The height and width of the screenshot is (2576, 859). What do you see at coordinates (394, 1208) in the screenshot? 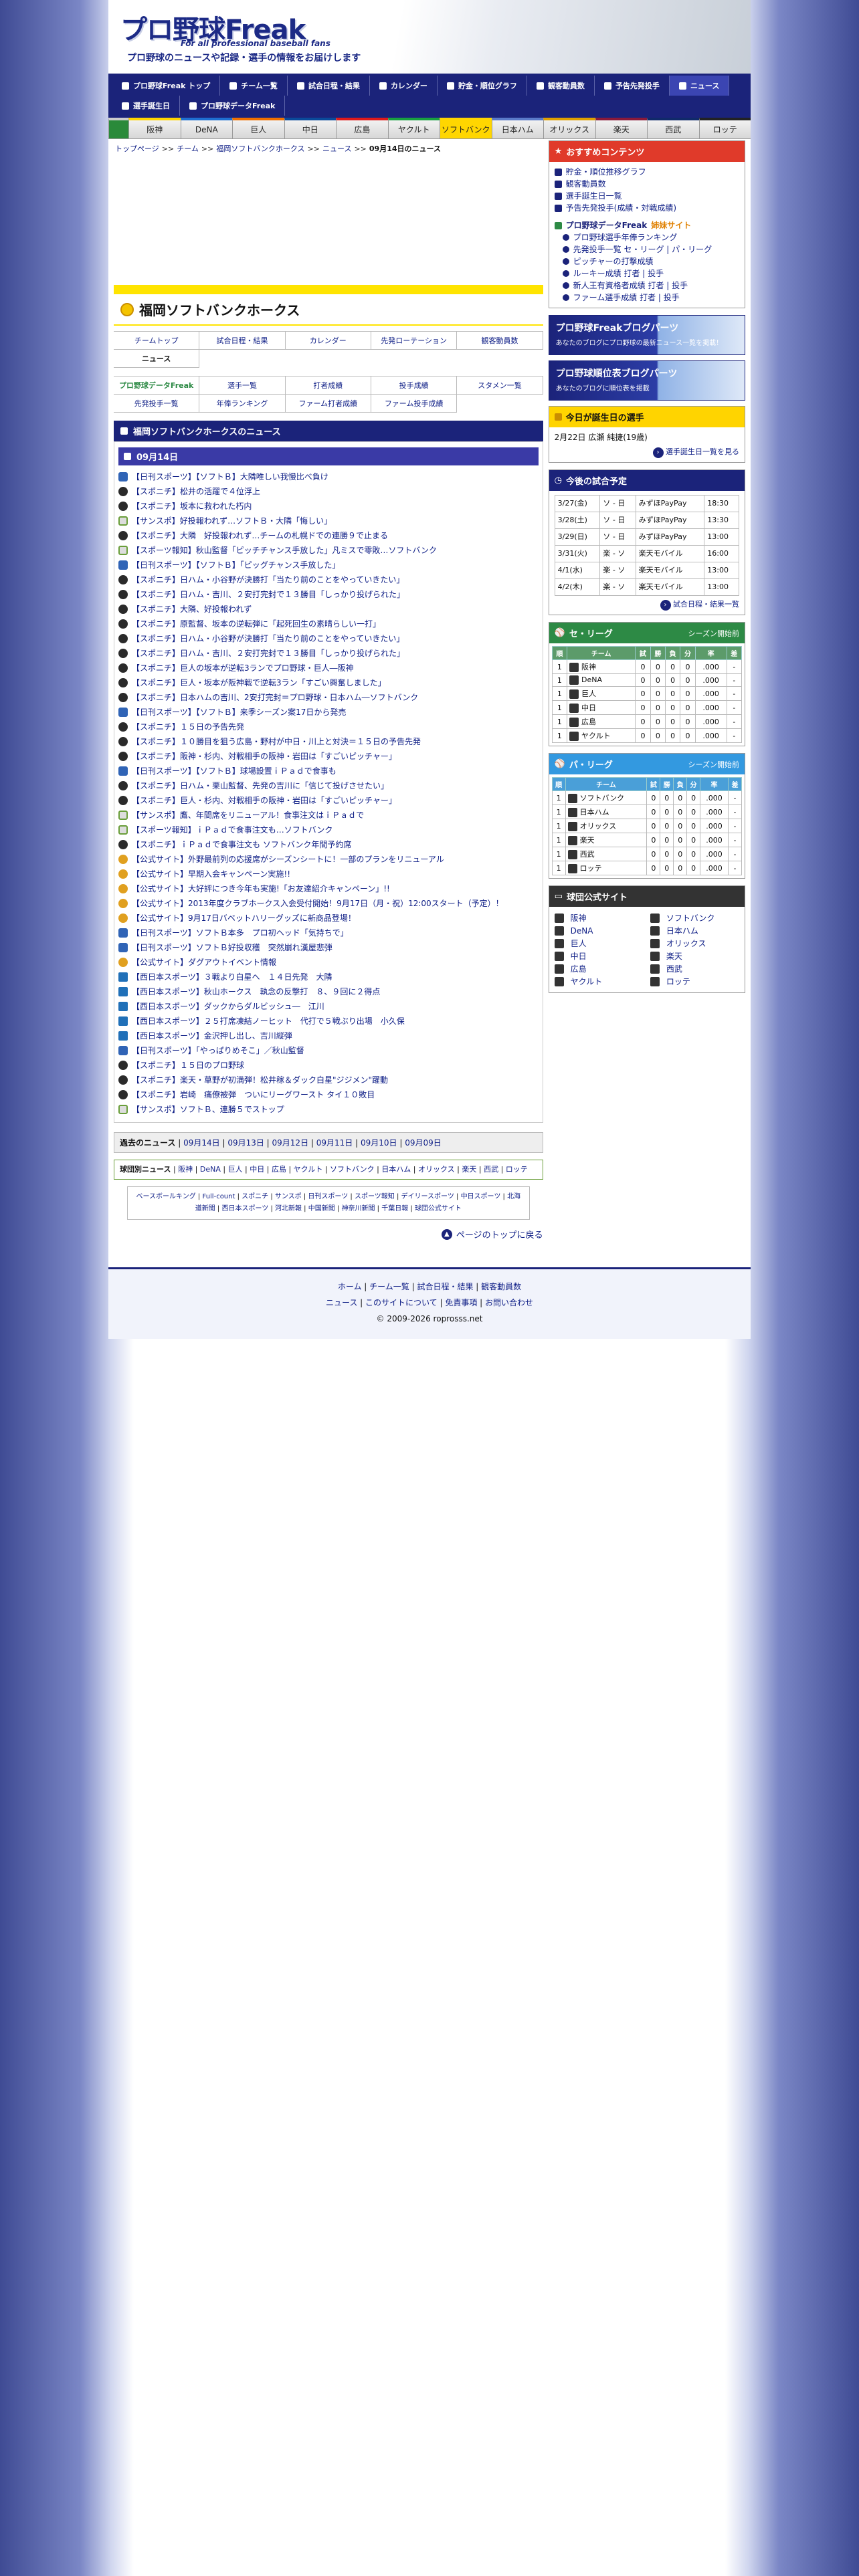
I see `media-link: 千葉日報` at bounding box center [394, 1208].